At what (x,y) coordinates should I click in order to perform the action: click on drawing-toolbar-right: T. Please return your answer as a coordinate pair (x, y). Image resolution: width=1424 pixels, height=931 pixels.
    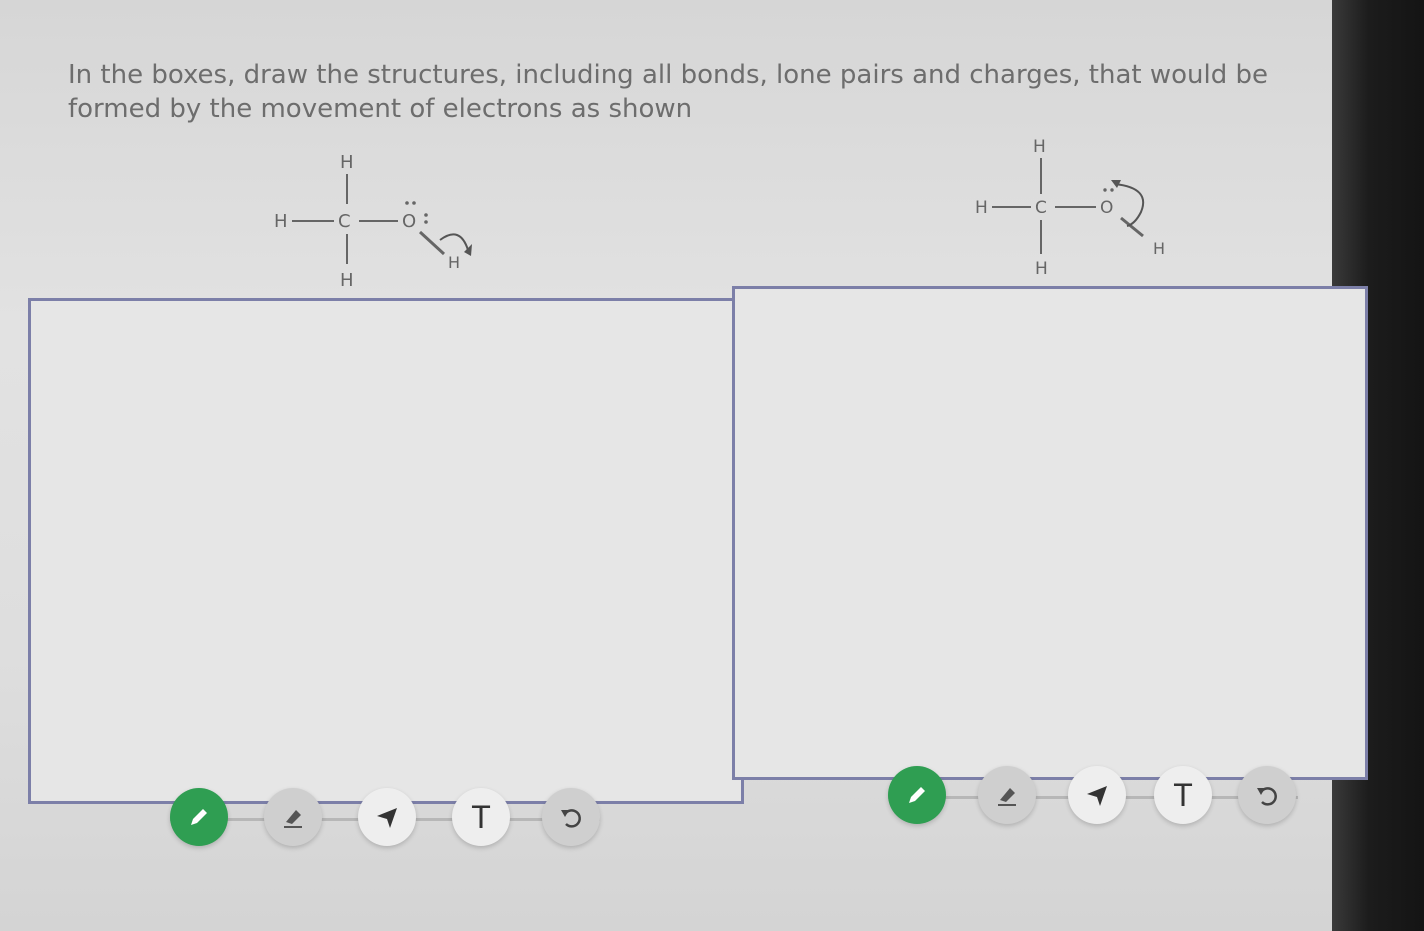
    Looking at the image, I should click on (1093, 798).